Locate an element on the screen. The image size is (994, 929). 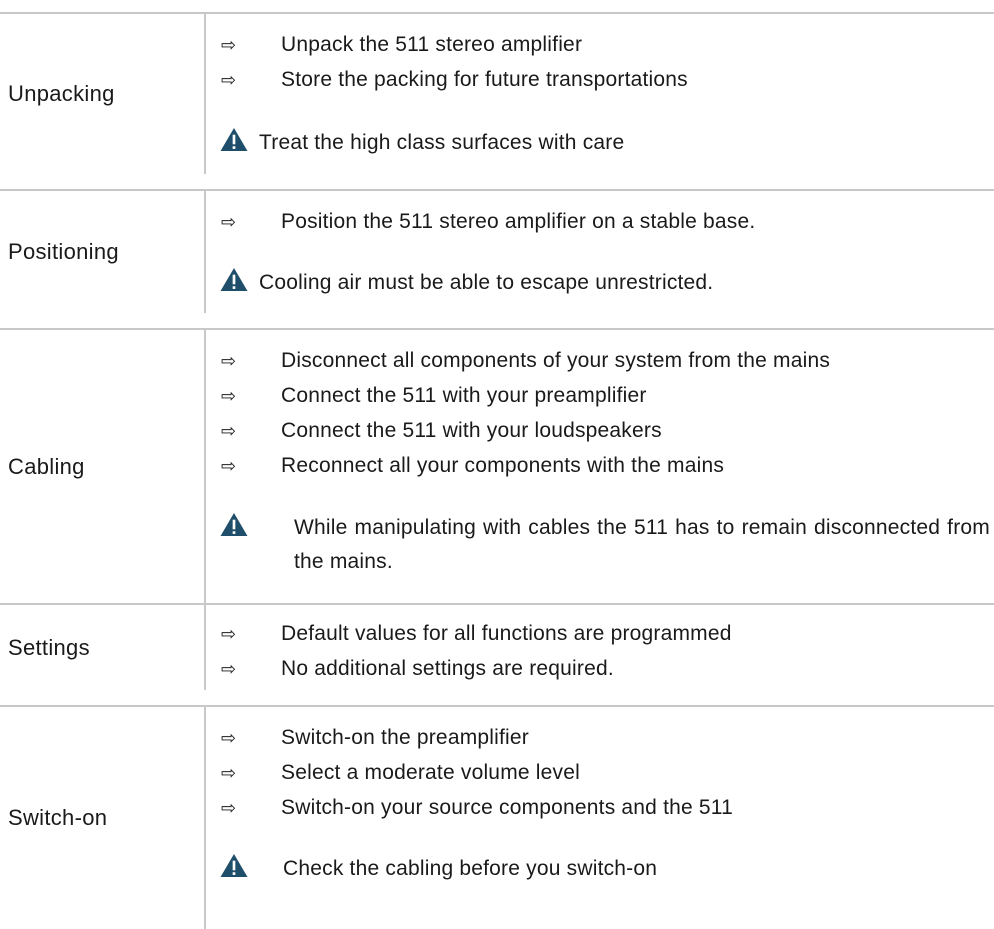
warning-note: Check the cabling before you switch-on is located at coordinates (438, 867).